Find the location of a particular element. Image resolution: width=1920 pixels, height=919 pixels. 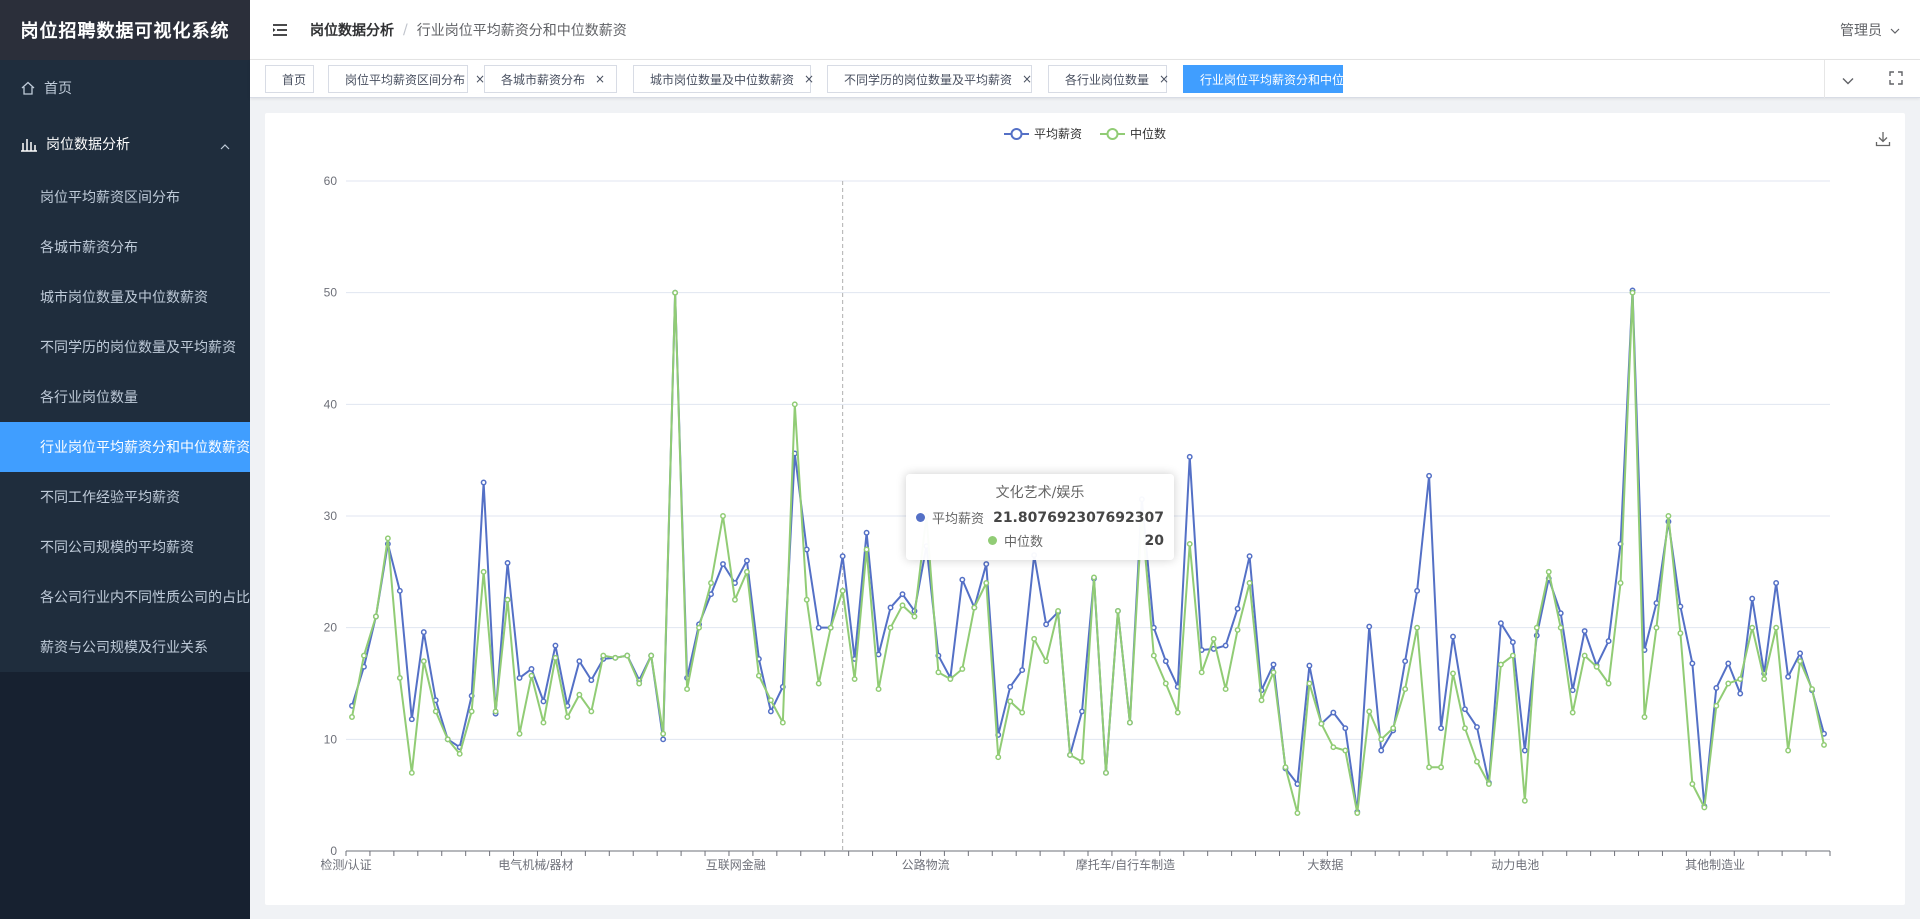

sidebar-item: 各行业岗位数量 is located at coordinates (125, 397).